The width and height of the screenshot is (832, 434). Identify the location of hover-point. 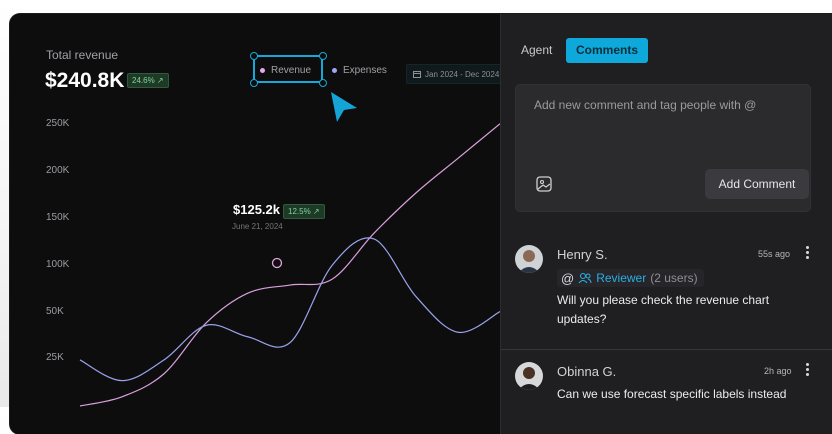
(277, 263).